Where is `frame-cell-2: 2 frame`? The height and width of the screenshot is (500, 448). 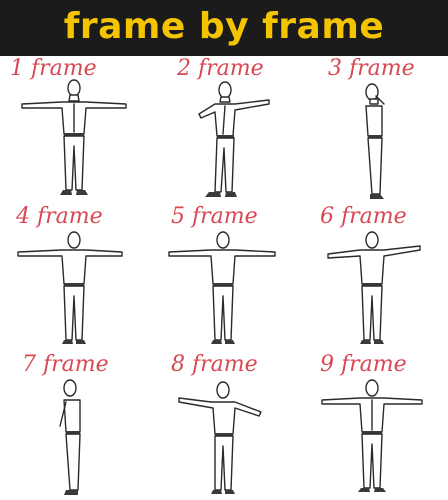
frame-cell-2: 2 frame is located at coordinates (223, 130).